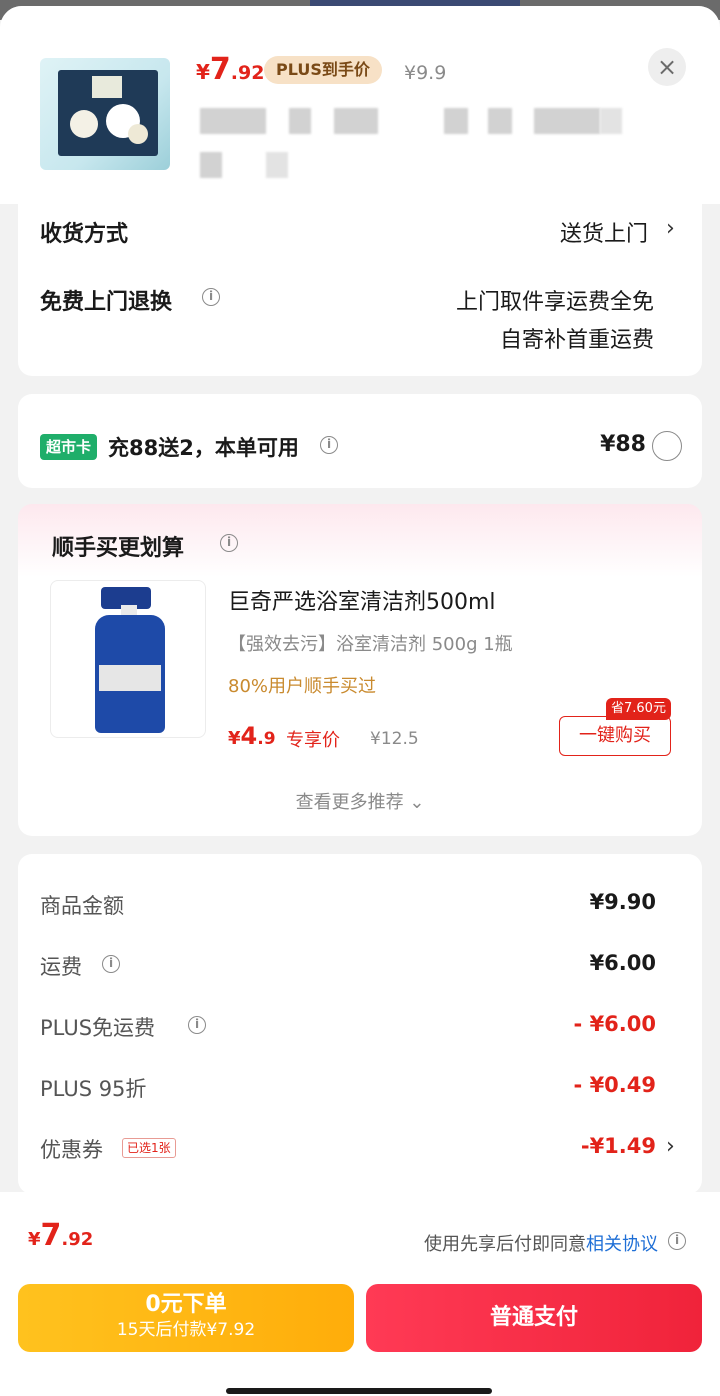 The image size is (720, 1396). Describe the element at coordinates (323, 70) in the screenshot. I see `plus-price-tag: PLUS到手价` at that location.